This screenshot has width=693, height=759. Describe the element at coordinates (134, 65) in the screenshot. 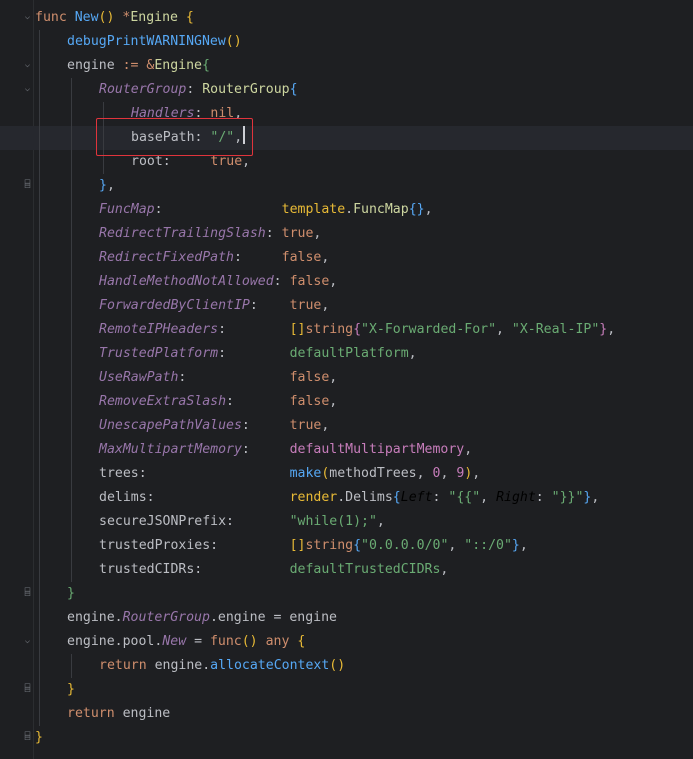

I see `code-token: :=` at that location.